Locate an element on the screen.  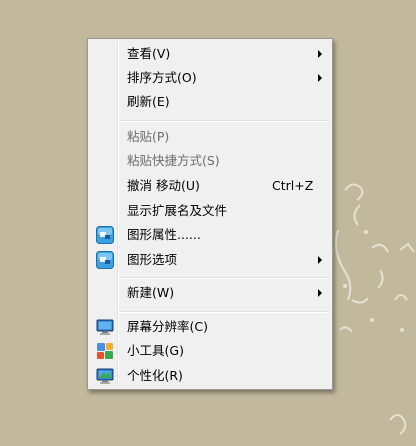
menu-item-label: 显示扩展名及文件 is located at coordinates (177, 210).